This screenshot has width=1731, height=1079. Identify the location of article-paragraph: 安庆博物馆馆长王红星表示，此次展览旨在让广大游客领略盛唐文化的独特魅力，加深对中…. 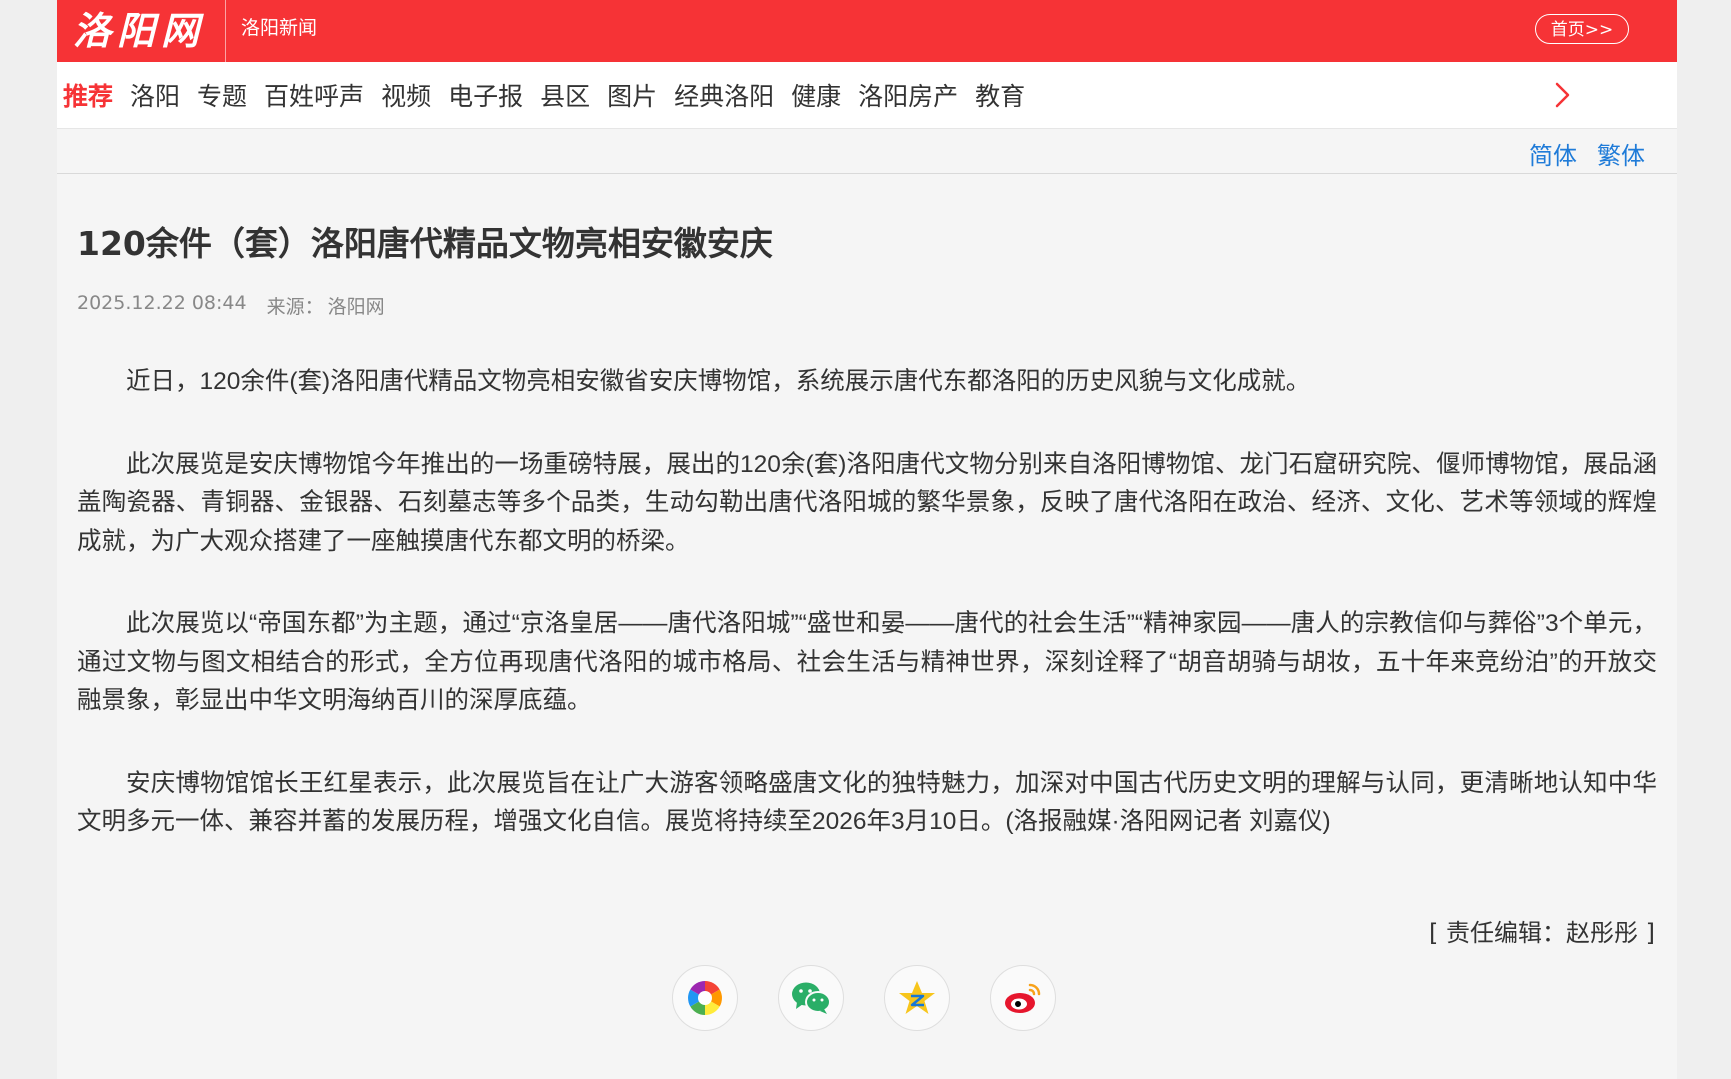
(867, 802).